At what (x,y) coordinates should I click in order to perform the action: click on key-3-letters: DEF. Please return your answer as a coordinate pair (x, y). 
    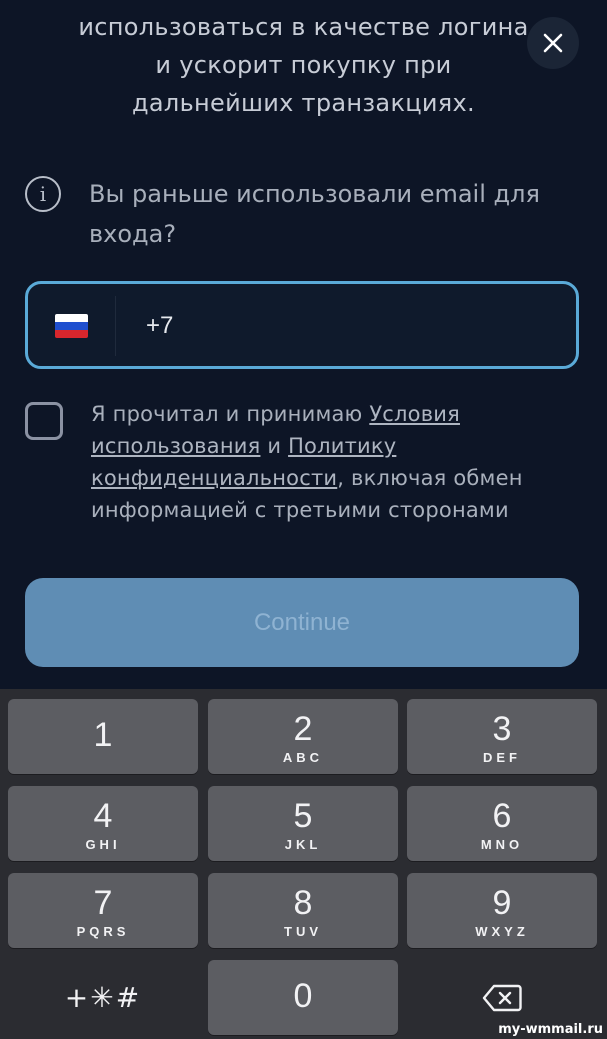
    Looking at the image, I should click on (502, 757).